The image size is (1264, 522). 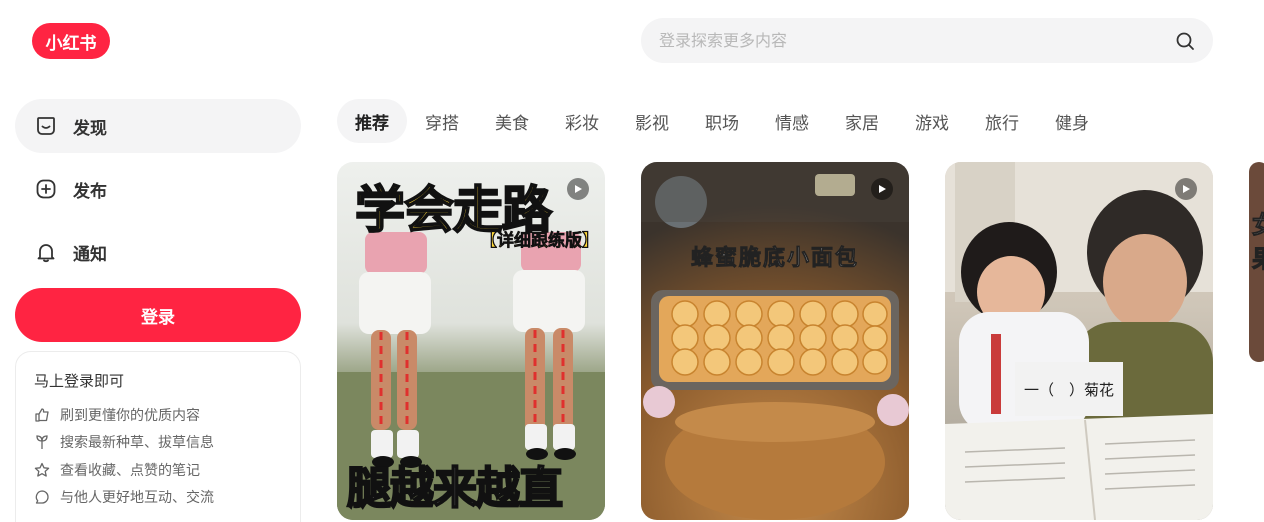 I want to click on feed-card: 一（ ）菊花, so click(x=1079, y=341).